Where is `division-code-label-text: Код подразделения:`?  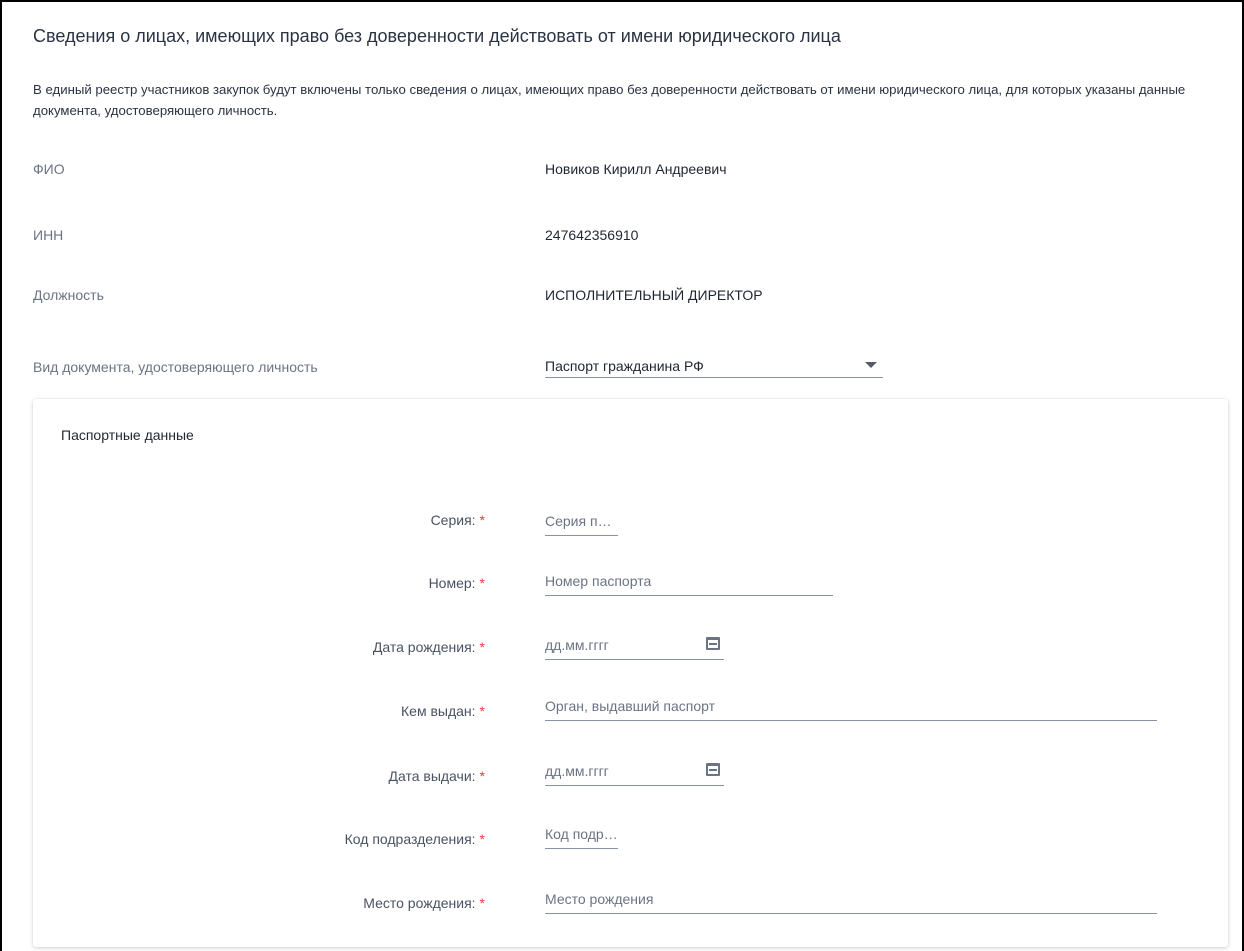 division-code-label-text: Код подразделения: is located at coordinates (410, 839).